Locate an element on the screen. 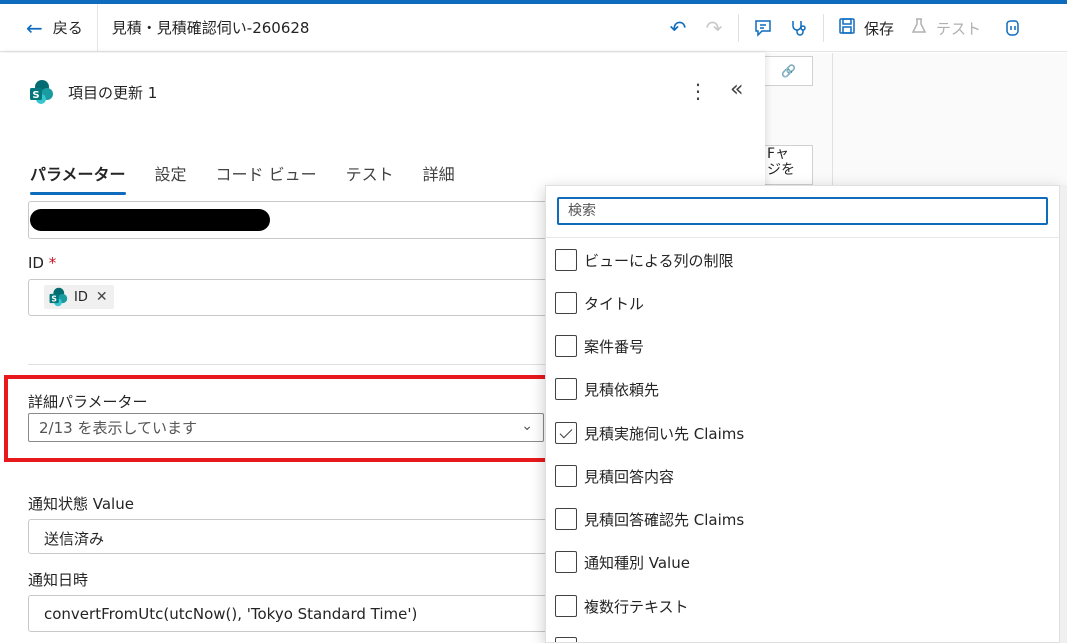 The width and height of the screenshot is (1067, 643). redacted-value is located at coordinates (150, 220).